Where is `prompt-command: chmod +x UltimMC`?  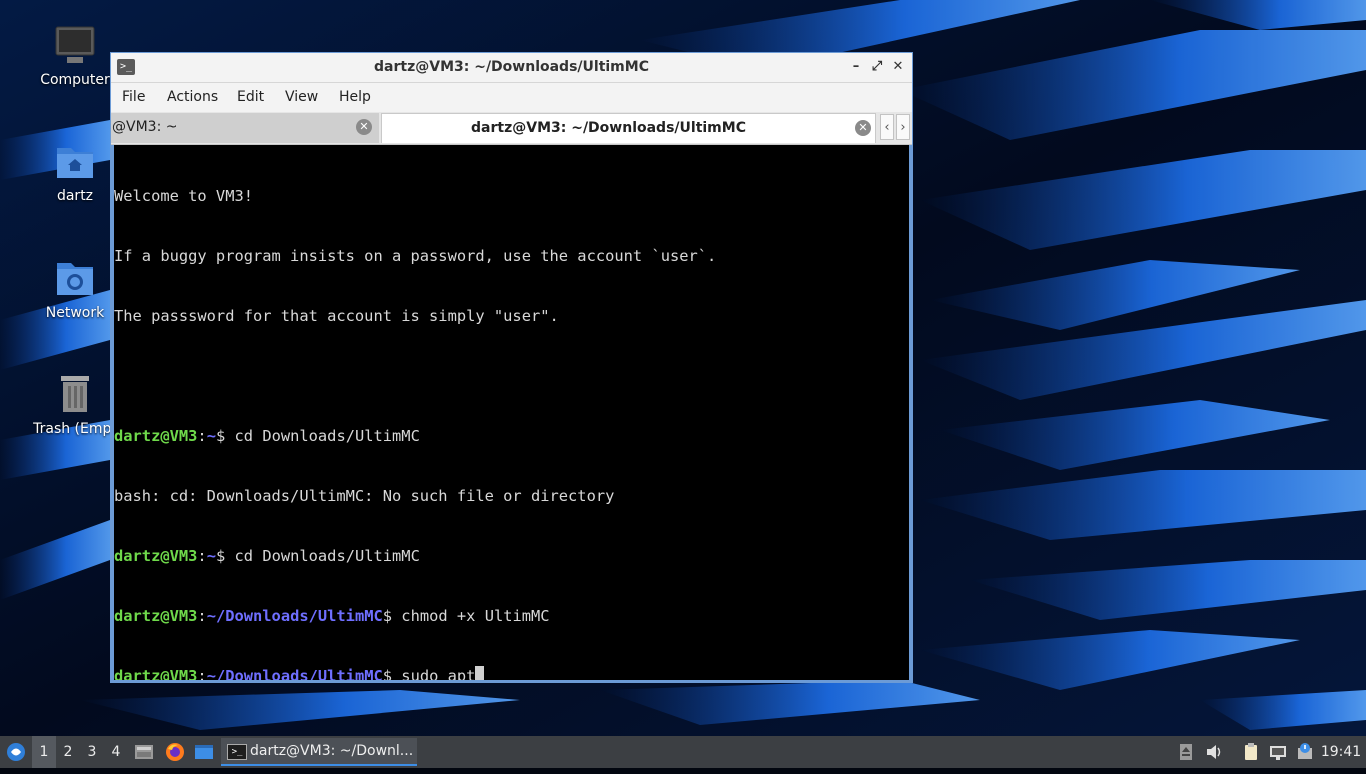
prompt-command: chmod +x UltimMC is located at coordinates (475, 616).